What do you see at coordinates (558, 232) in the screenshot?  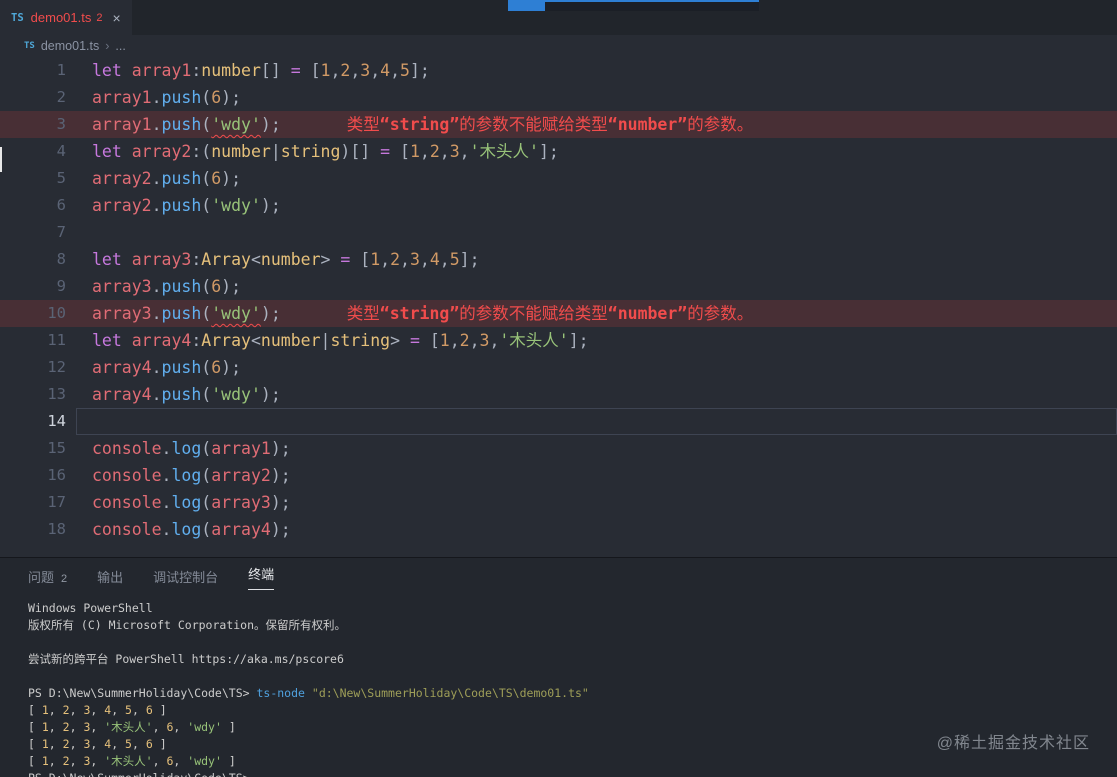 I see `code-line-7: 7` at bounding box center [558, 232].